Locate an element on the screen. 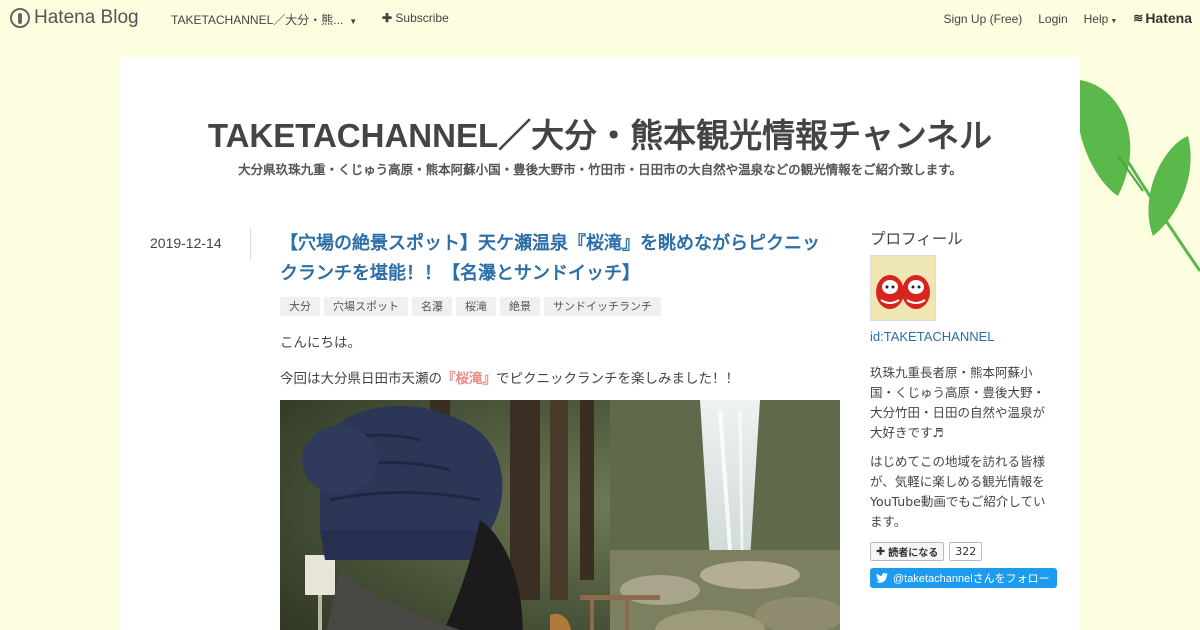  entry-date: 2019-12-14 is located at coordinates (186, 243).